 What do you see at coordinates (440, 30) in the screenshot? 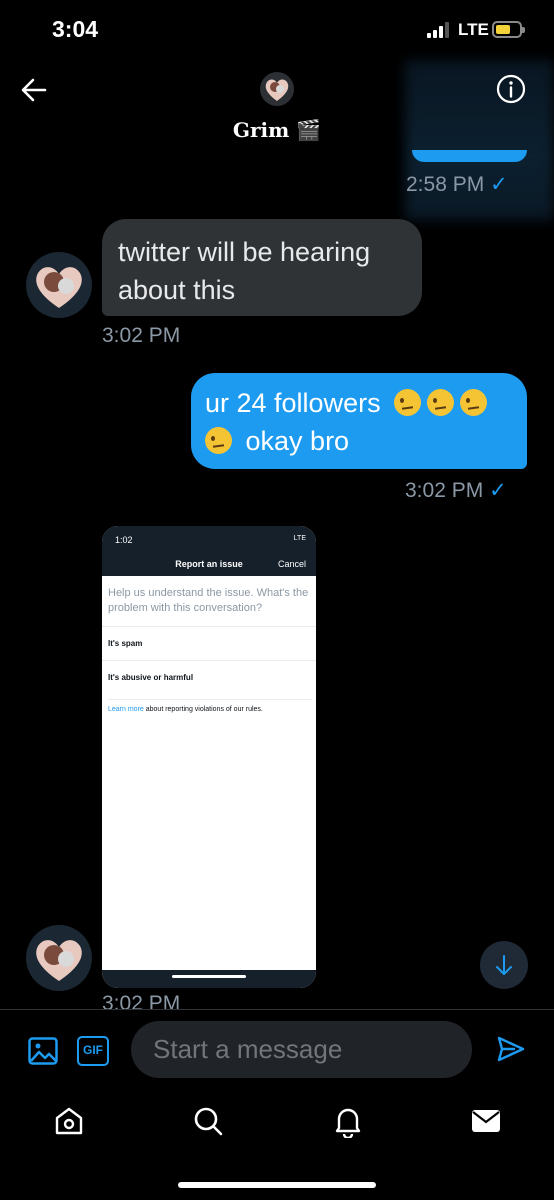
I see `signal-icon` at bounding box center [440, 30].